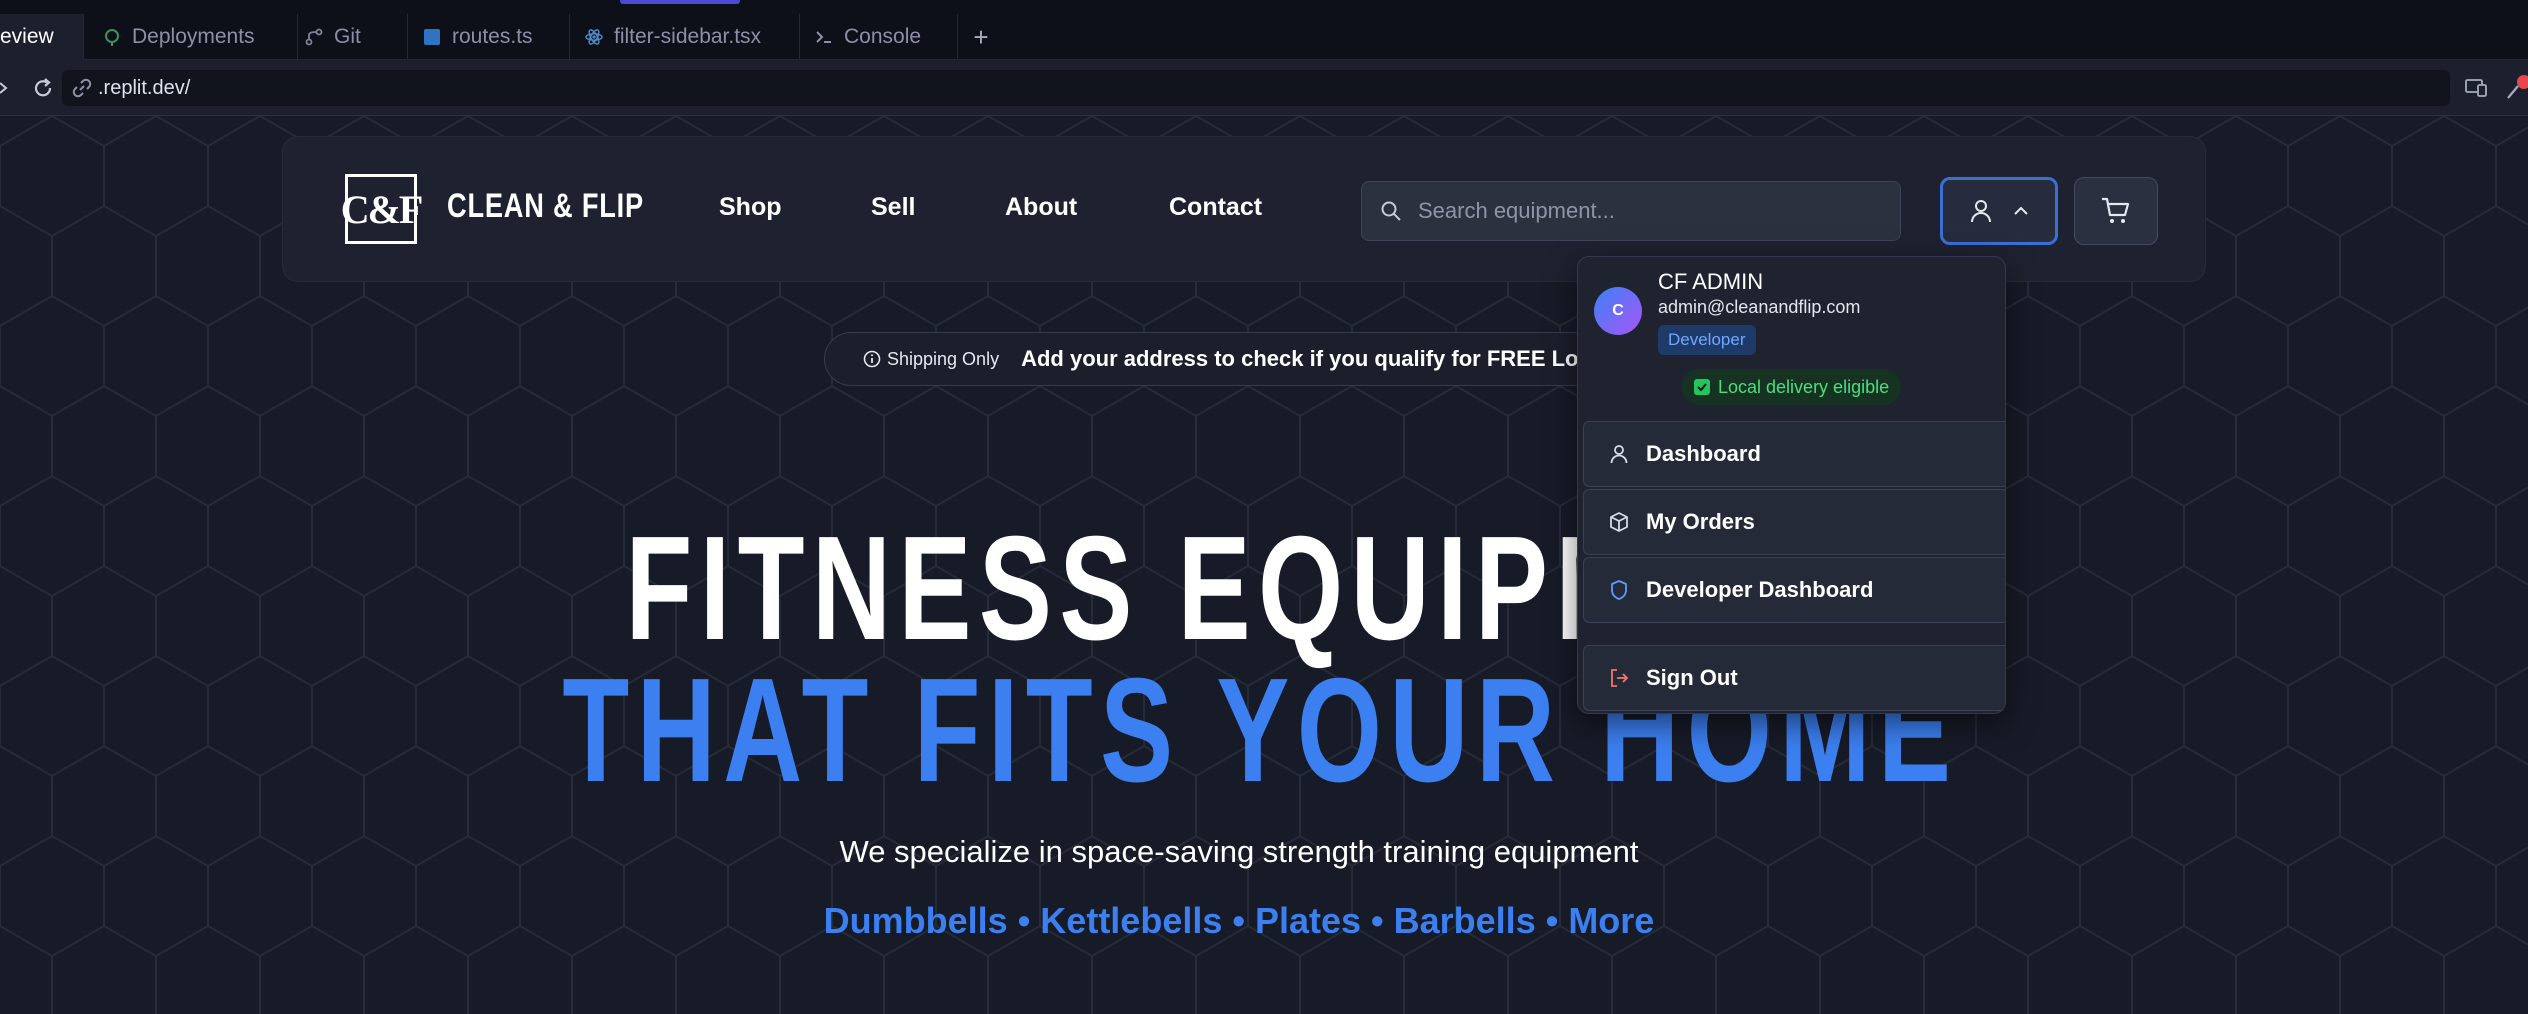 Image resolution: width=2528 pixels, height=1014 pixels. What do you see at coordinates (883, 36) in the screenshot?
I see `tab-label: Console` at bounding box center [883, 36].